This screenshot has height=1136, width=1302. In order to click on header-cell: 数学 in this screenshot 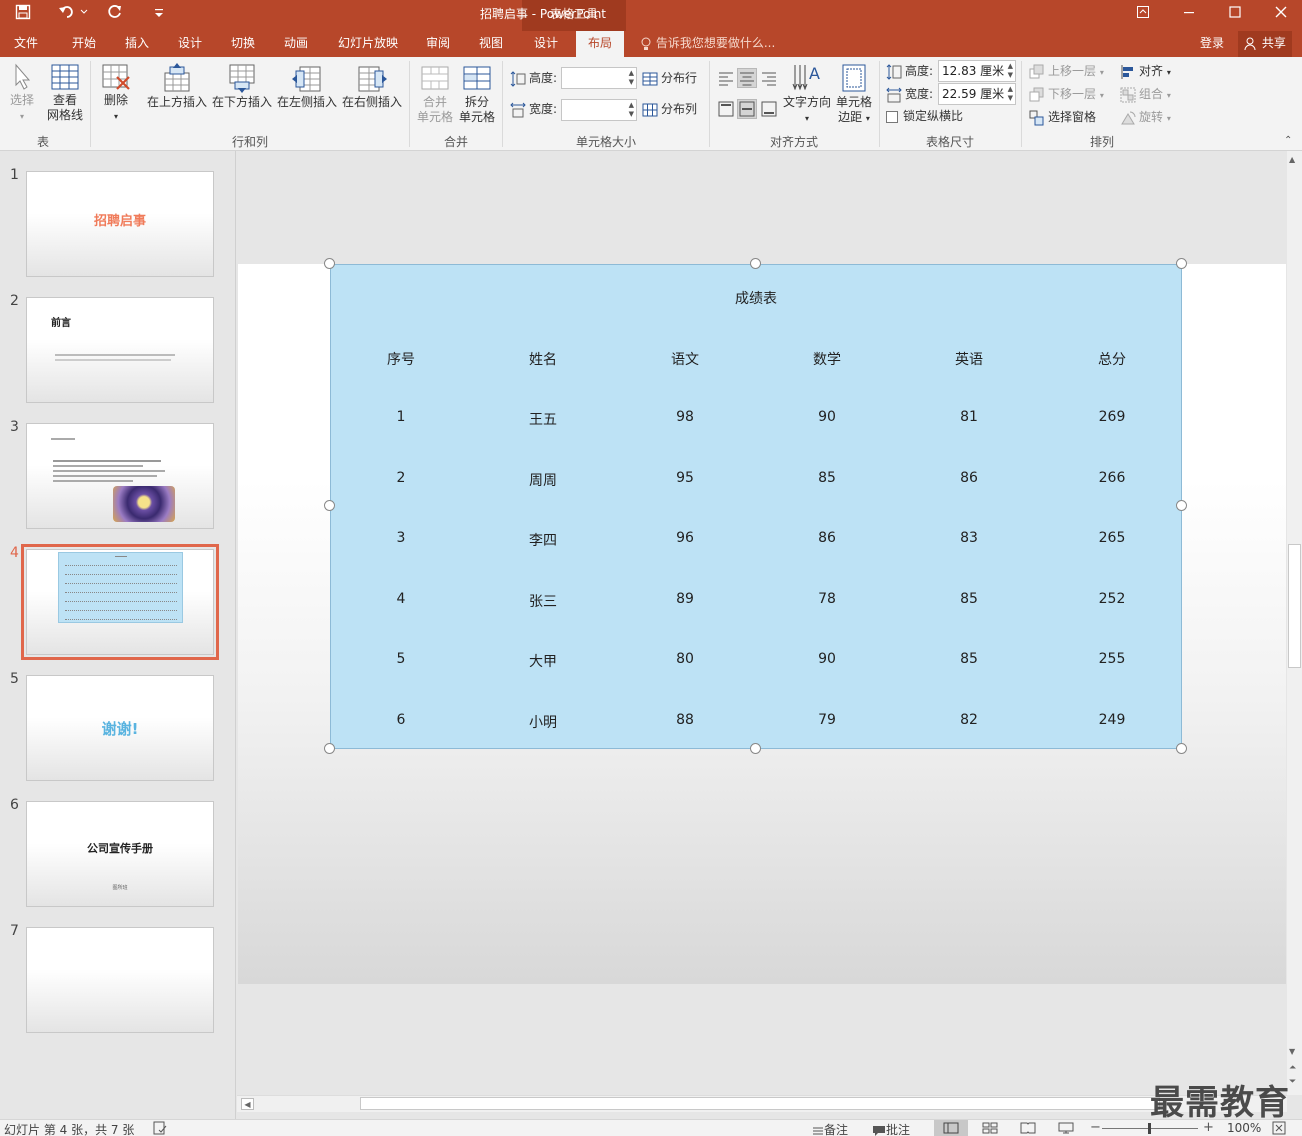, I will do `click(827, 359)`.